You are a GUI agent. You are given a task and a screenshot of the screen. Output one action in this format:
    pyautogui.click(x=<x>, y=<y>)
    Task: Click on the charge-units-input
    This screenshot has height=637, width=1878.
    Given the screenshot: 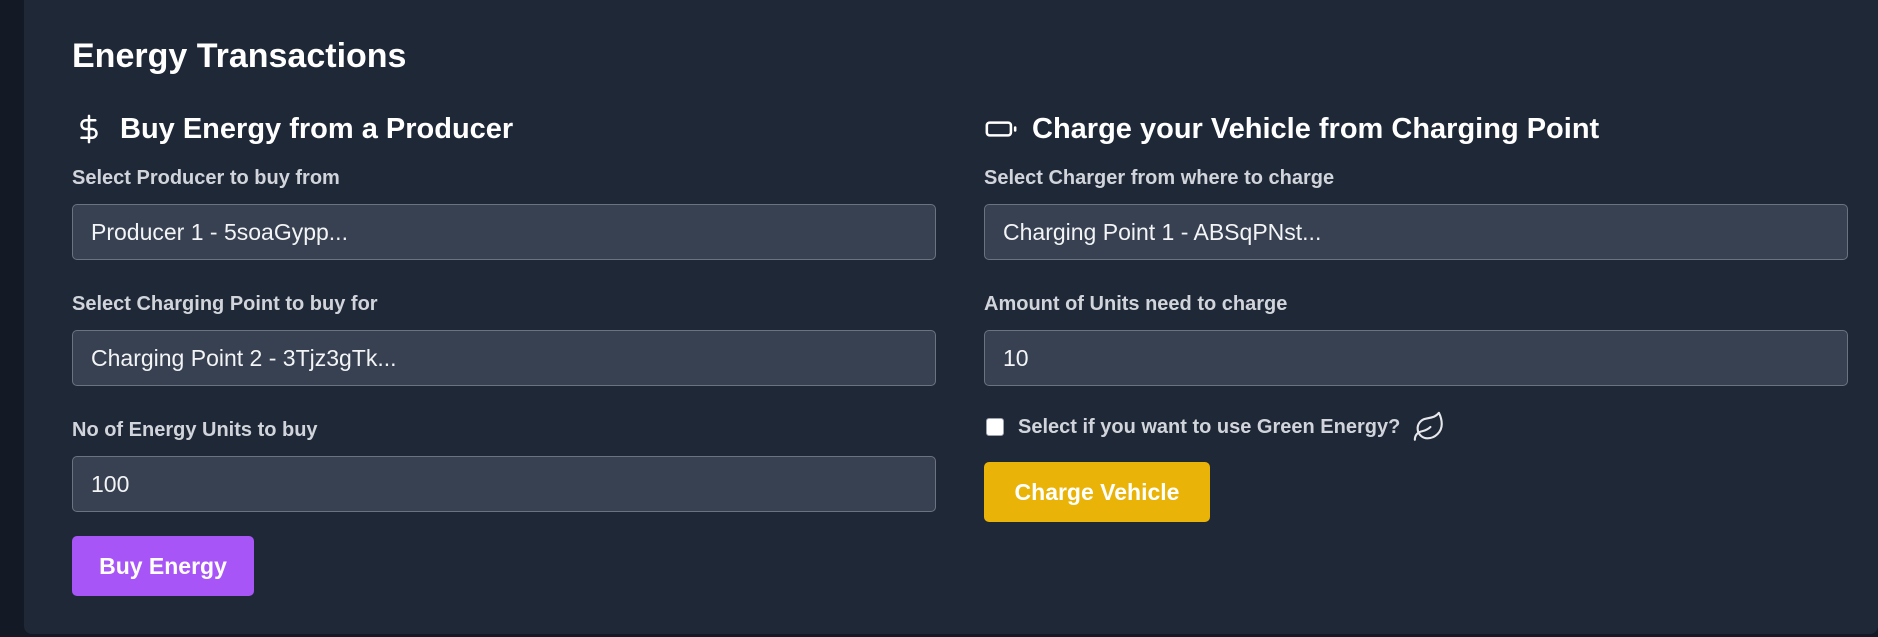 What is the action you would take?
    pyautogui.click(x=1416, y=358)
    